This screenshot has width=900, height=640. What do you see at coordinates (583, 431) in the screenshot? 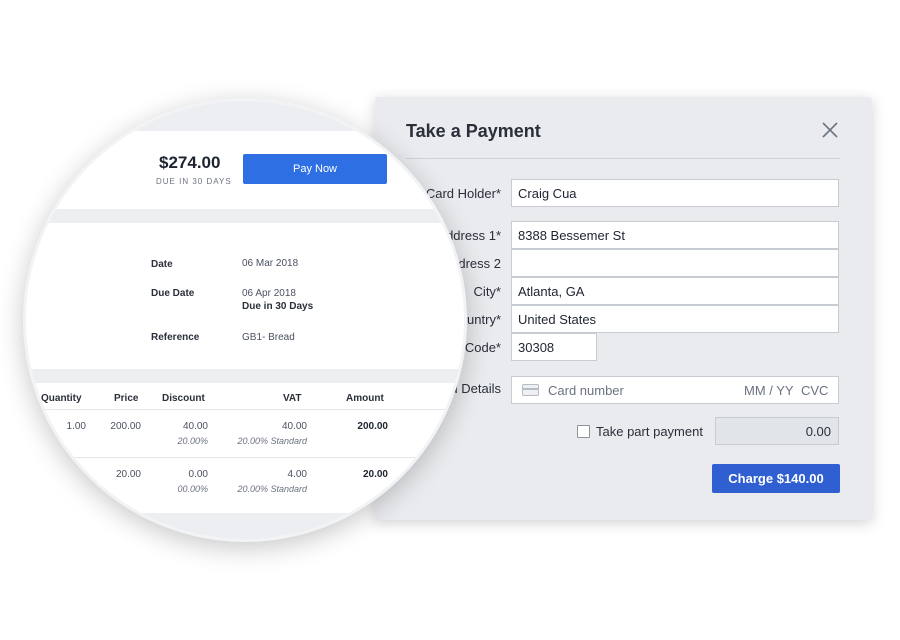
I see `part-payment-checkbox` at bounding box center [583, 431].